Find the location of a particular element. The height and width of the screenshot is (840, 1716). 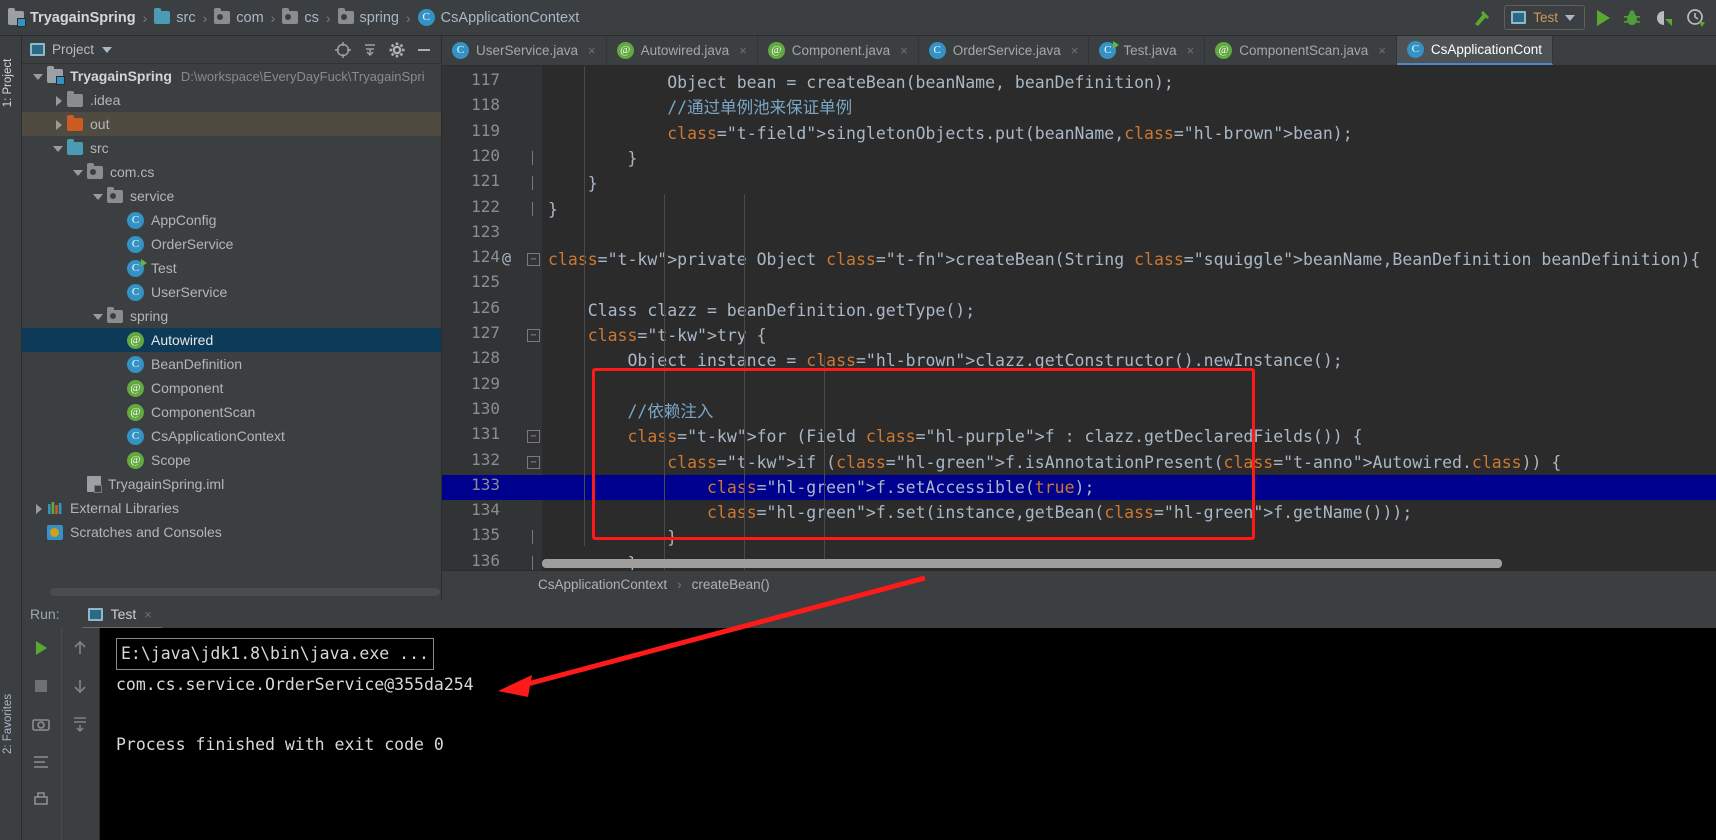

tree-item-componentscan: @ ComponentScan is located at coordinates (231, 412).